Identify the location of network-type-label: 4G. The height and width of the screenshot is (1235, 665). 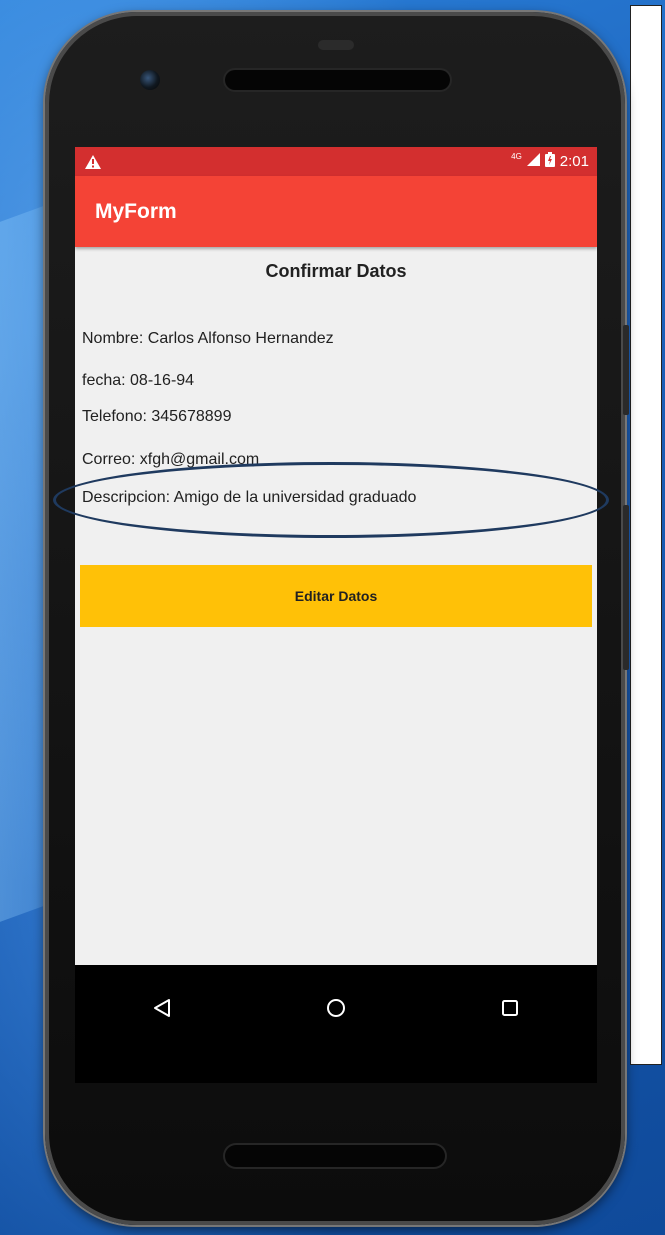
(516, 156).